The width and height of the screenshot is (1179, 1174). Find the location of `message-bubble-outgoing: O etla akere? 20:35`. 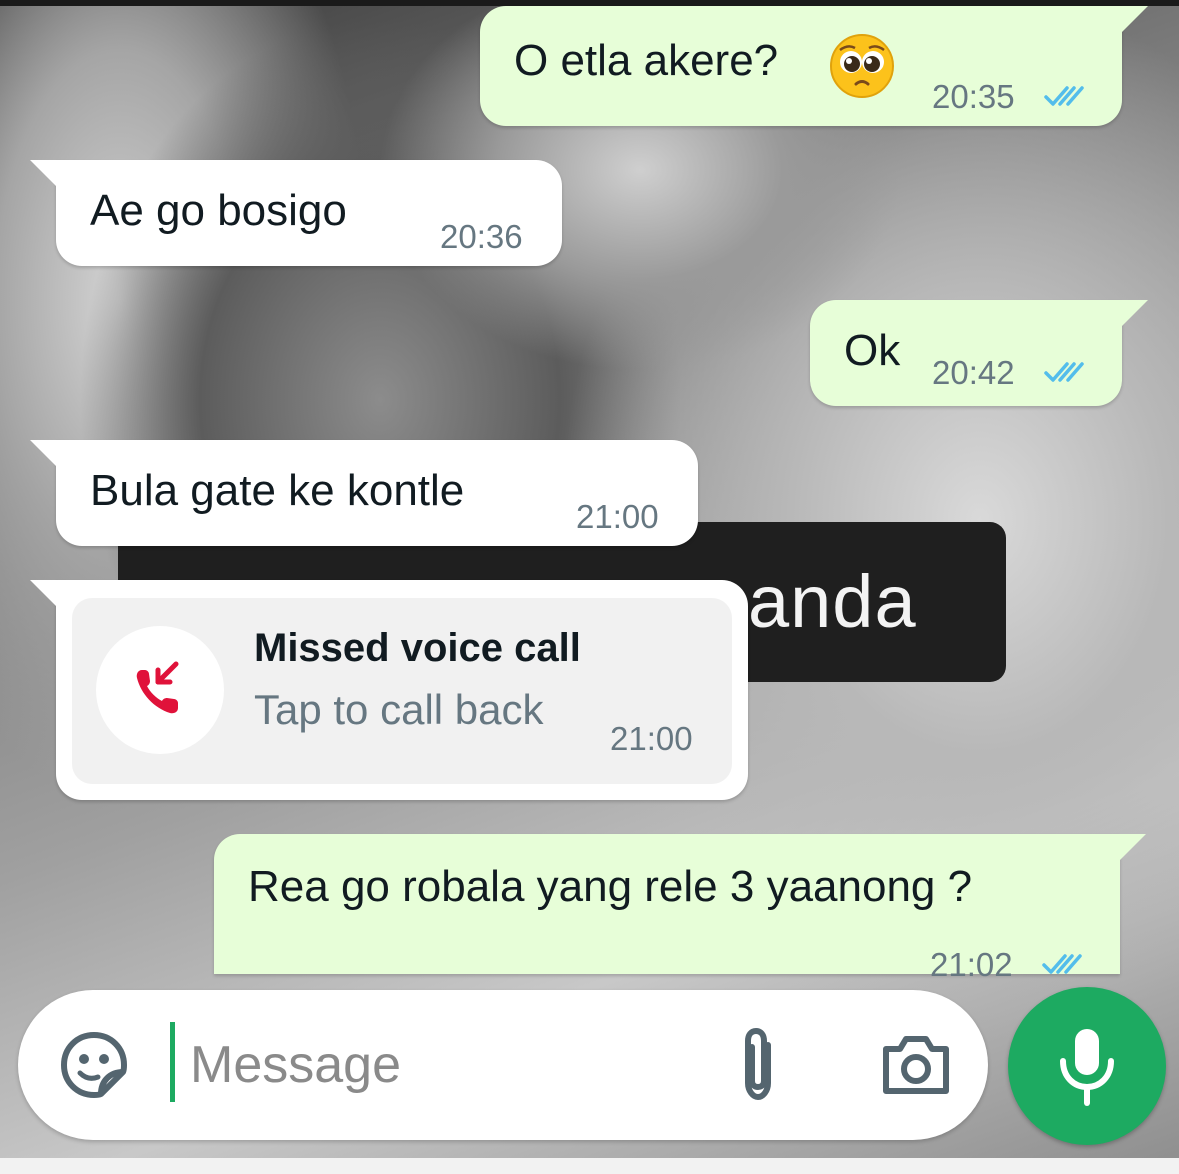

message-bubble-outgoing: O etla akere? 20:35 is located at coordinates (814, 66).